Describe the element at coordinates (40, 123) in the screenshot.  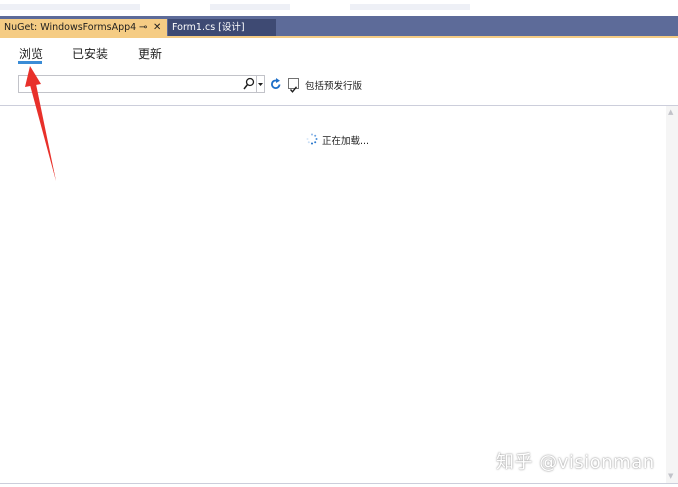
I see `annotation-arrow` at that location.